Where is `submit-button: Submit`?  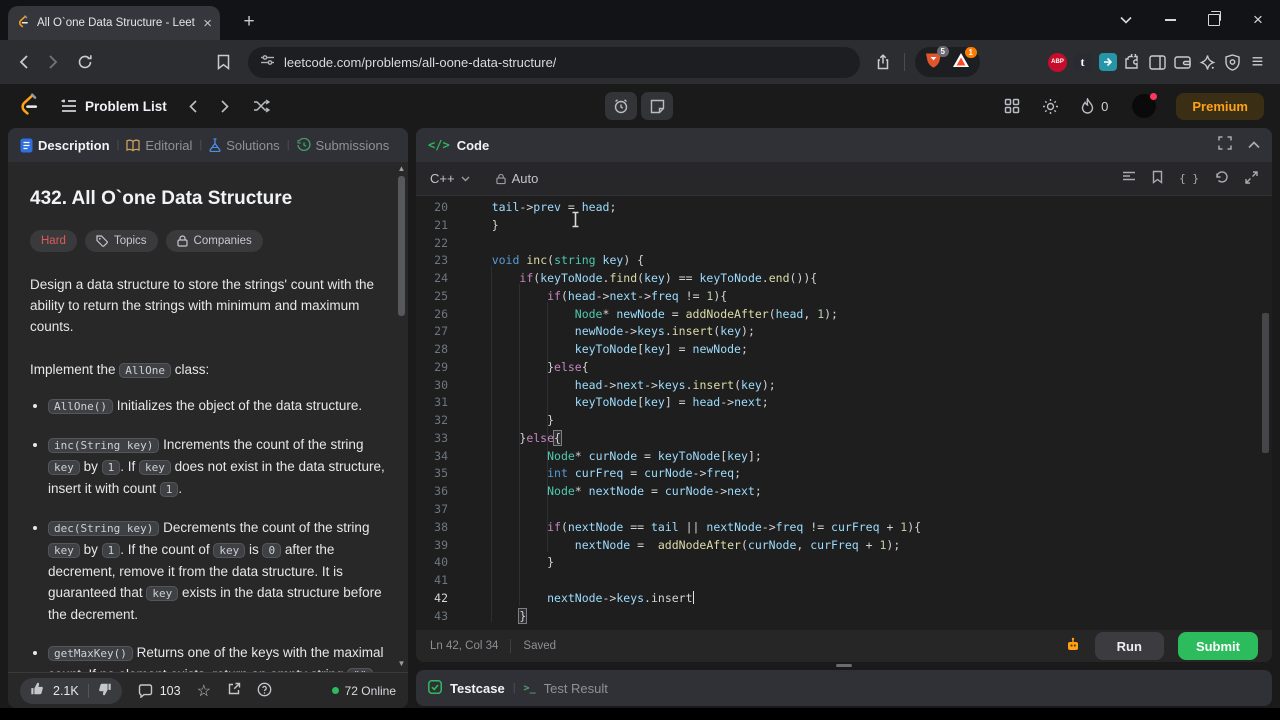 submit-button: Submit is located at coordinates (1217, 646).